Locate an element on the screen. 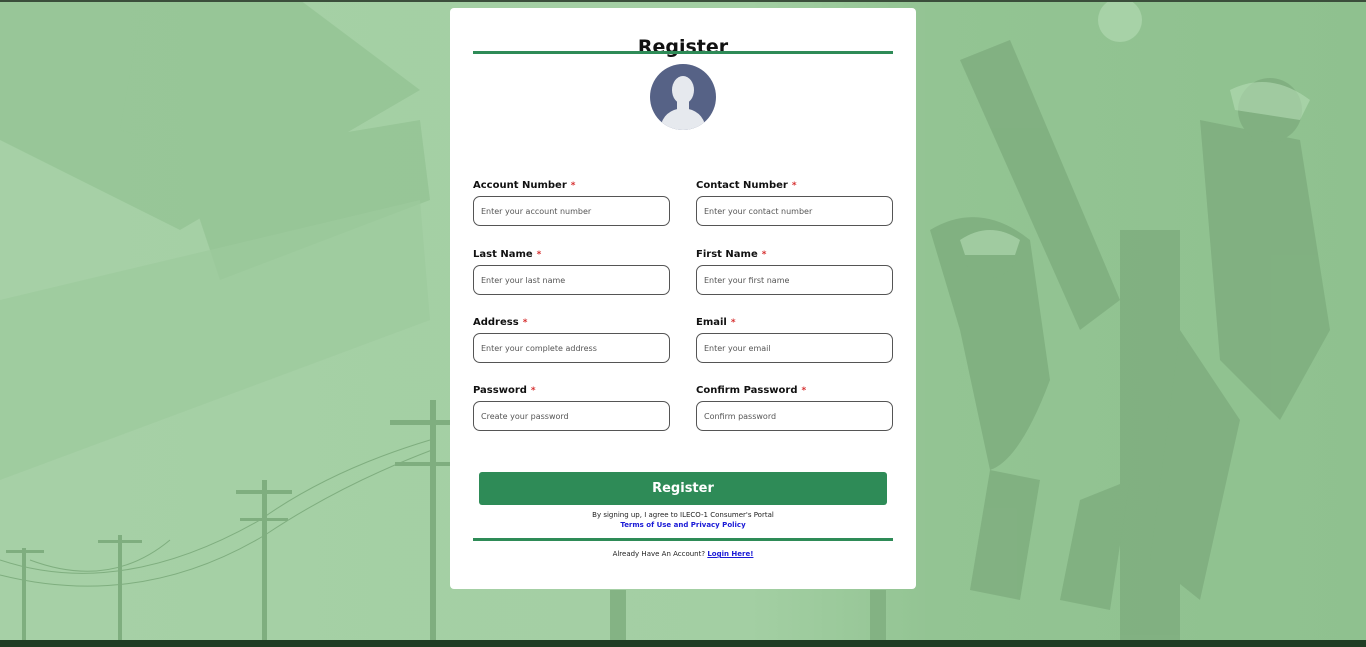  email-label: Email * is located at coordinates (716, 322).